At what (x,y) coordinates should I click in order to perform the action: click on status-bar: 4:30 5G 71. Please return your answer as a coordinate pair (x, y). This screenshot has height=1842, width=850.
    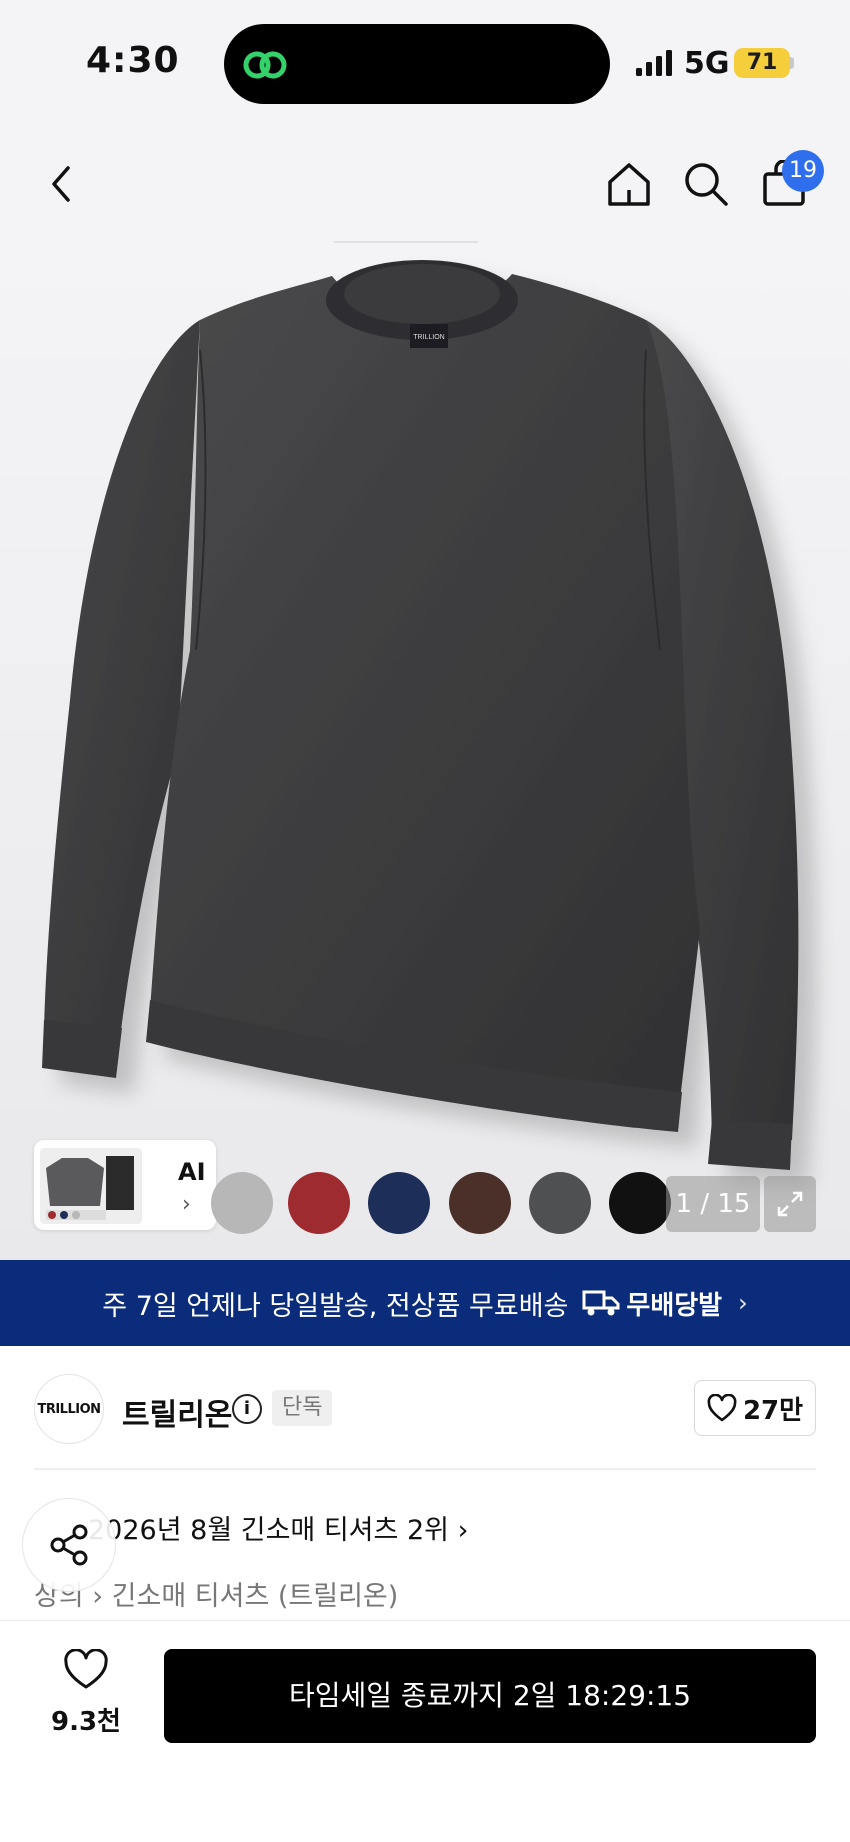
    Looking at the image, I should click on (425, 60).